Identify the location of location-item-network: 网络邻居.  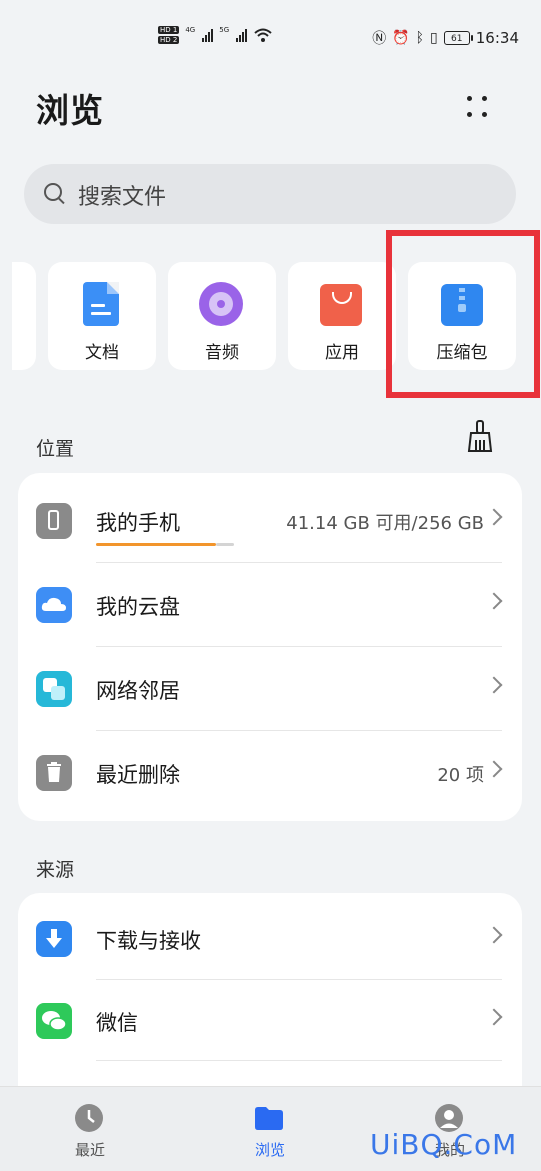
(270, 689).